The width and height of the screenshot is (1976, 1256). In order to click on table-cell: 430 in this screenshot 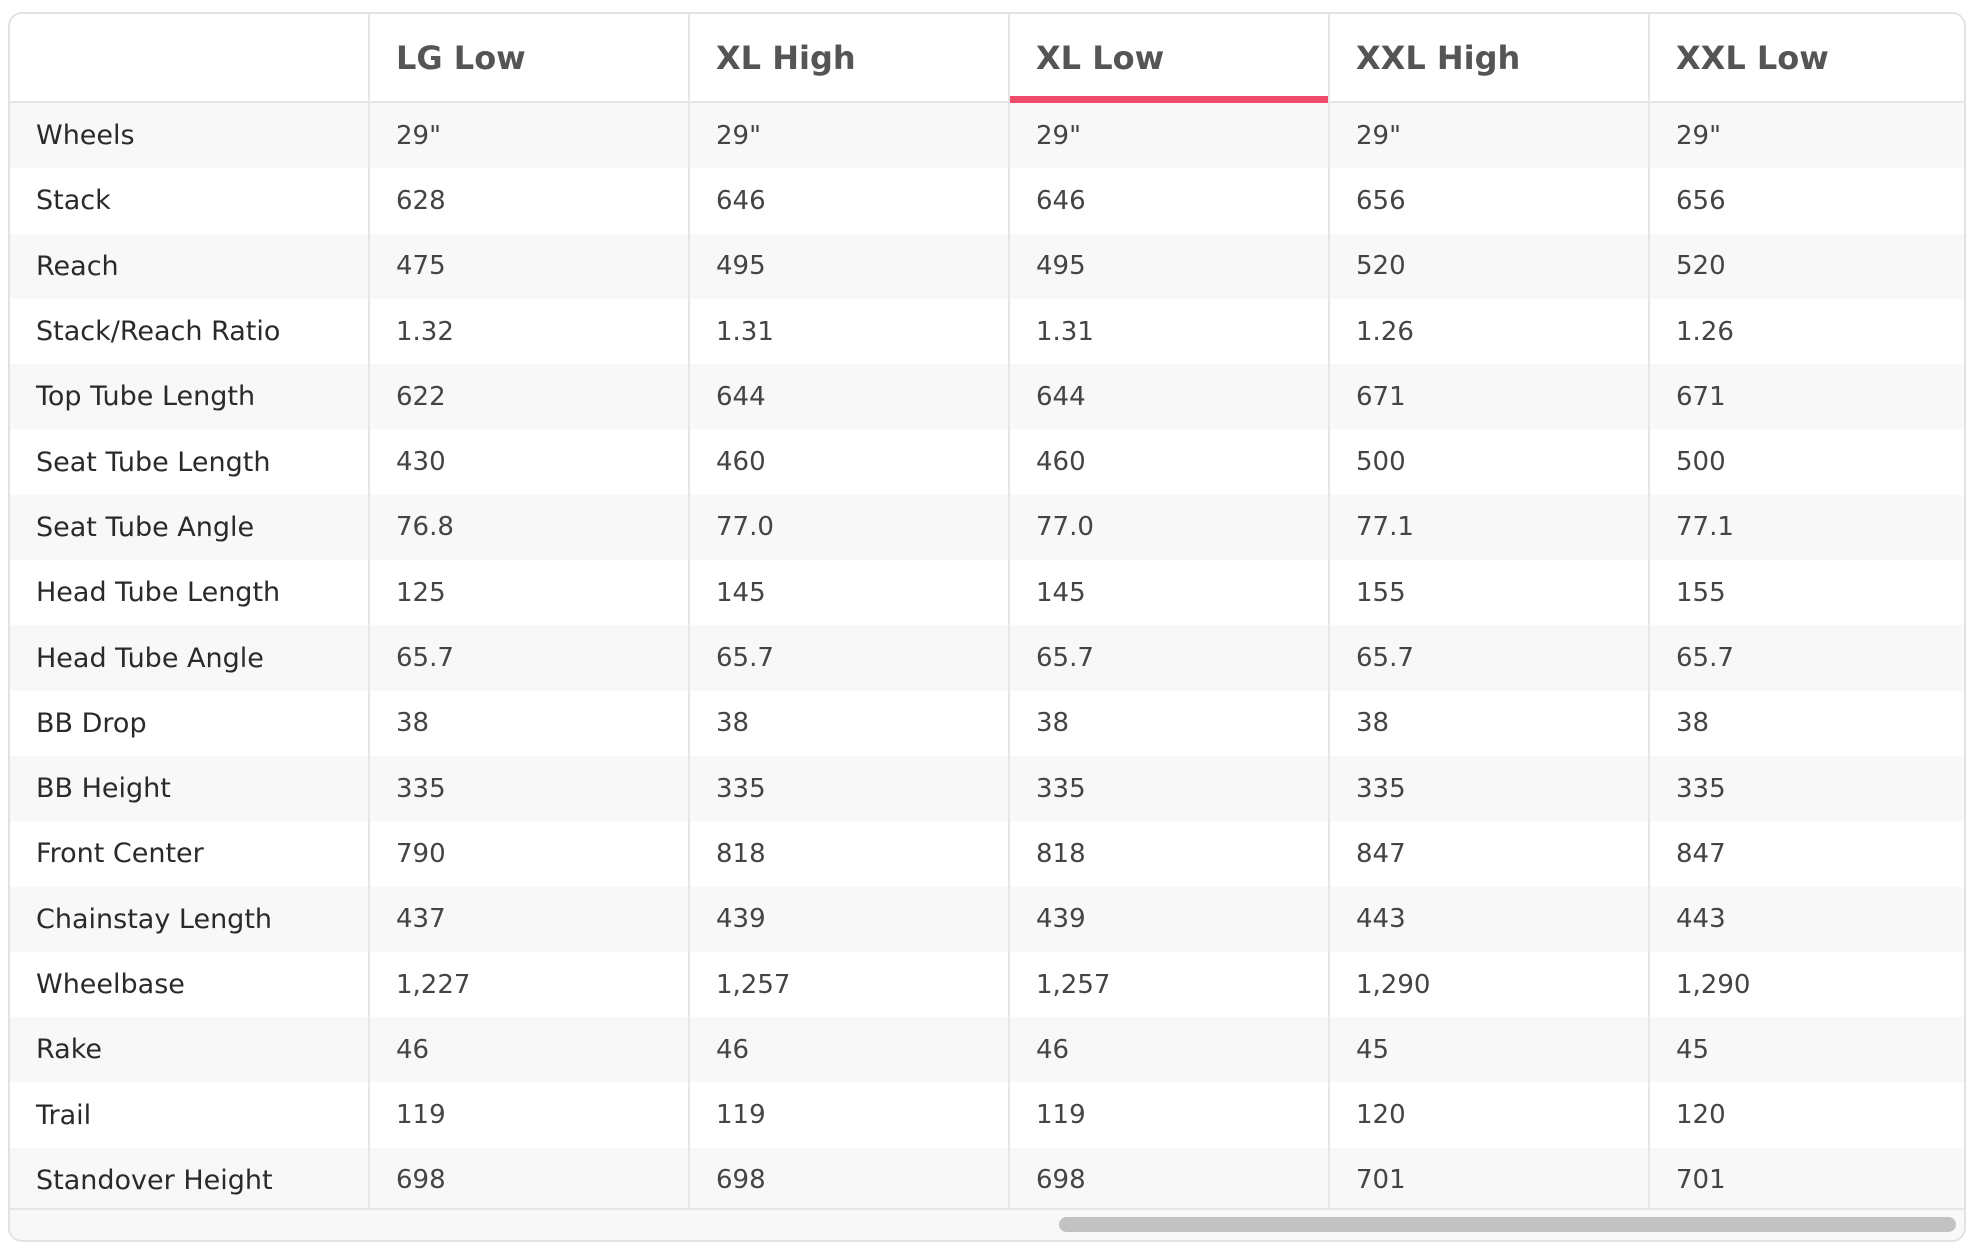, I will do `click(529, 462)`.